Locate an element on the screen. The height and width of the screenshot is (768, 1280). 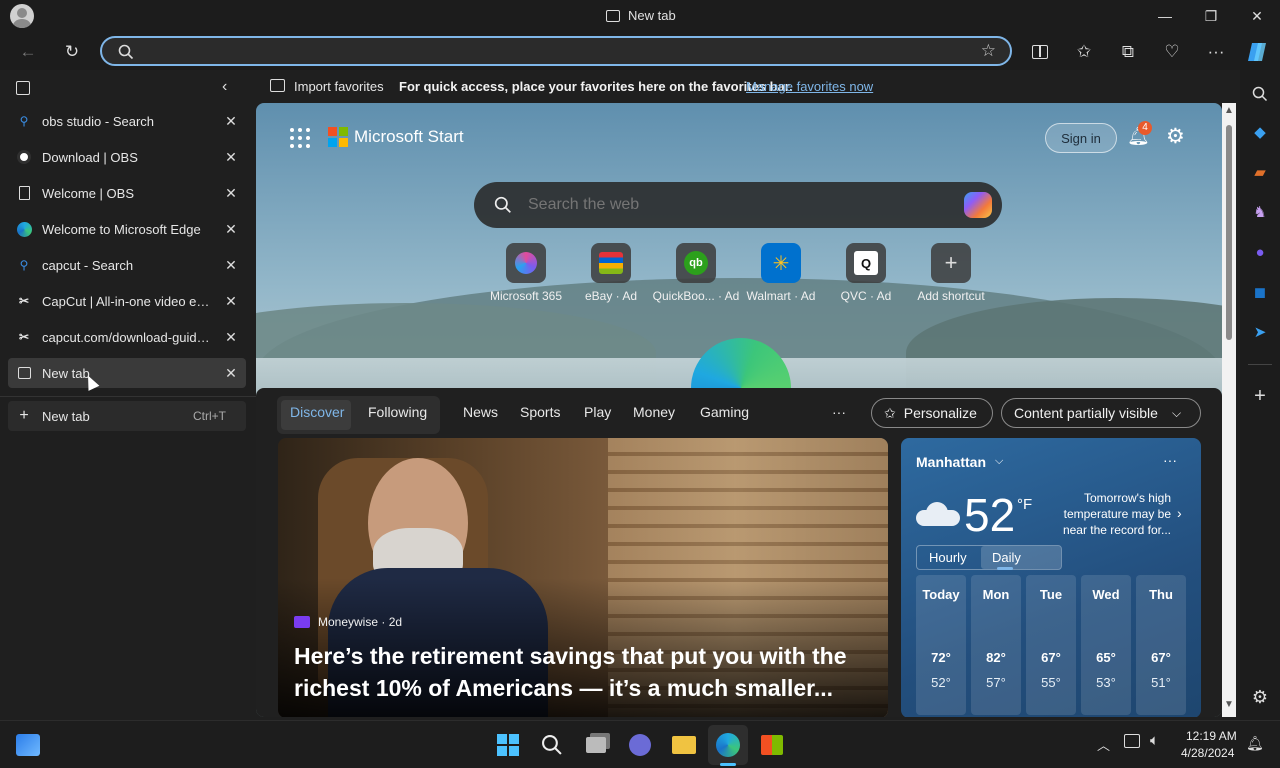
file-explorer-icon is located at coordinates (684, 745).